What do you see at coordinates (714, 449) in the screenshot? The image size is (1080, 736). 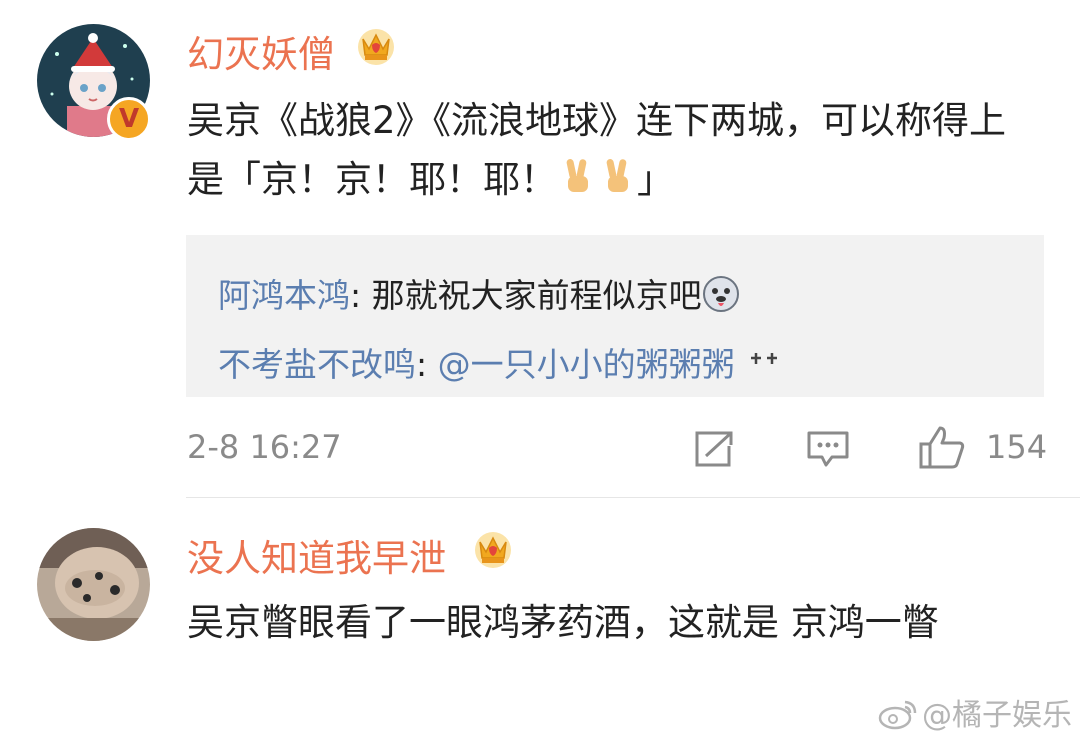 I see `share-icon` at bounding box center [714, 449].